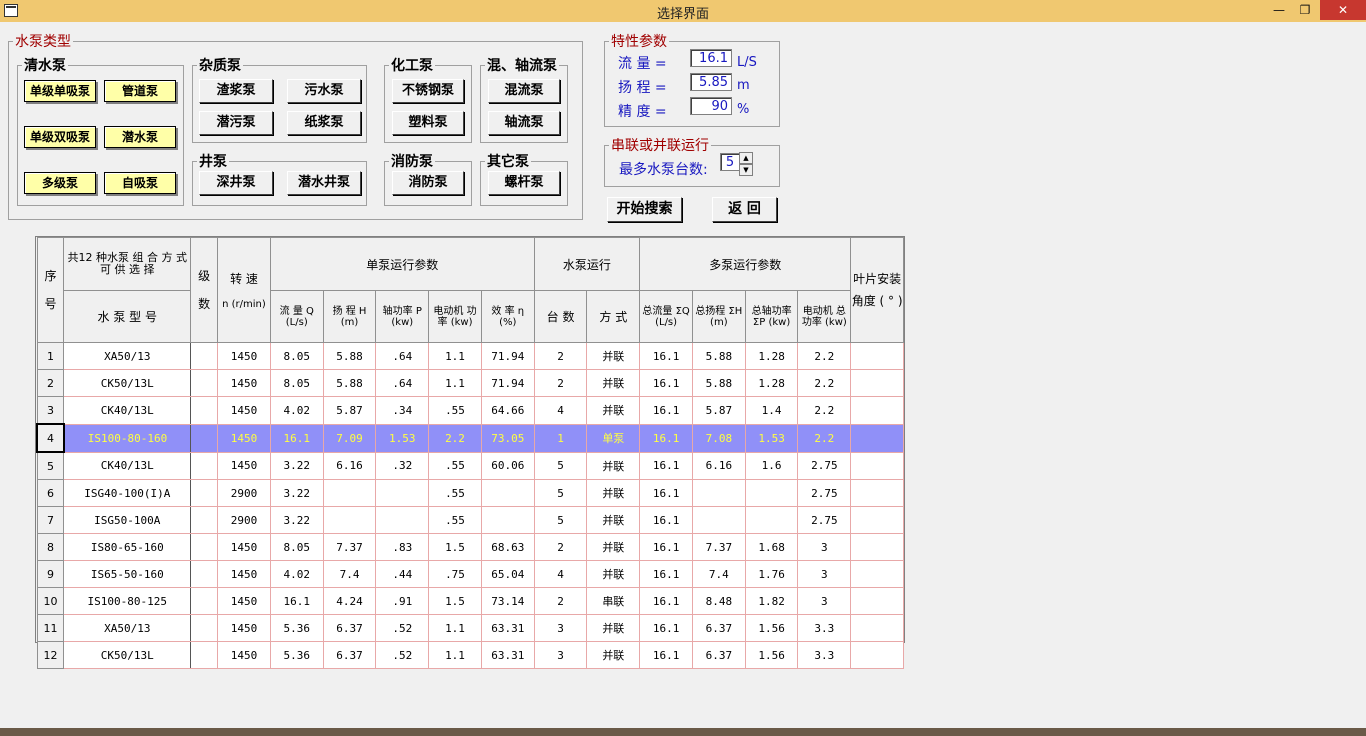 The image size is (1366, 736). What do you see at coordinates (350, 410) in the screenshot?
I see `cell-head: 5.87` at bounding box center [350, 410].